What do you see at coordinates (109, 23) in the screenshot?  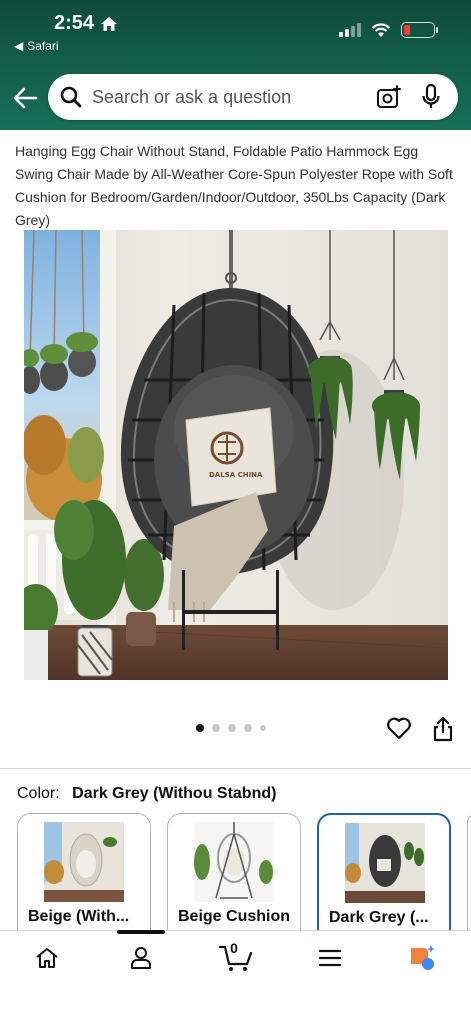 I see `home-status-icon` at bounding box center [109, 23].